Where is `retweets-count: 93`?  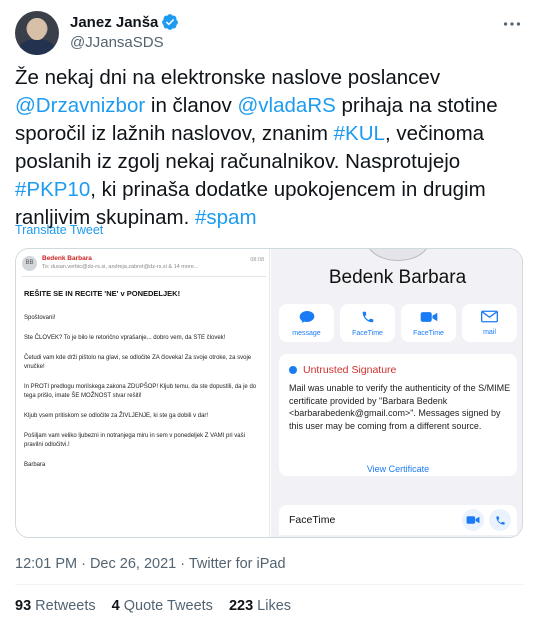
retweets-count: 93 is located at coordinates (23, 606).